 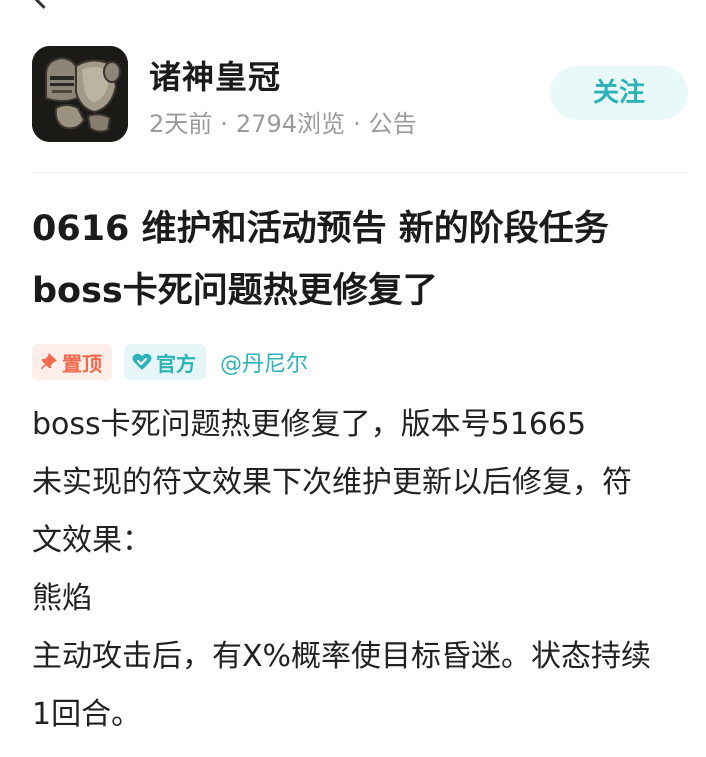 I want to click on knight-armor-avatar, so click(x=80, y=94).